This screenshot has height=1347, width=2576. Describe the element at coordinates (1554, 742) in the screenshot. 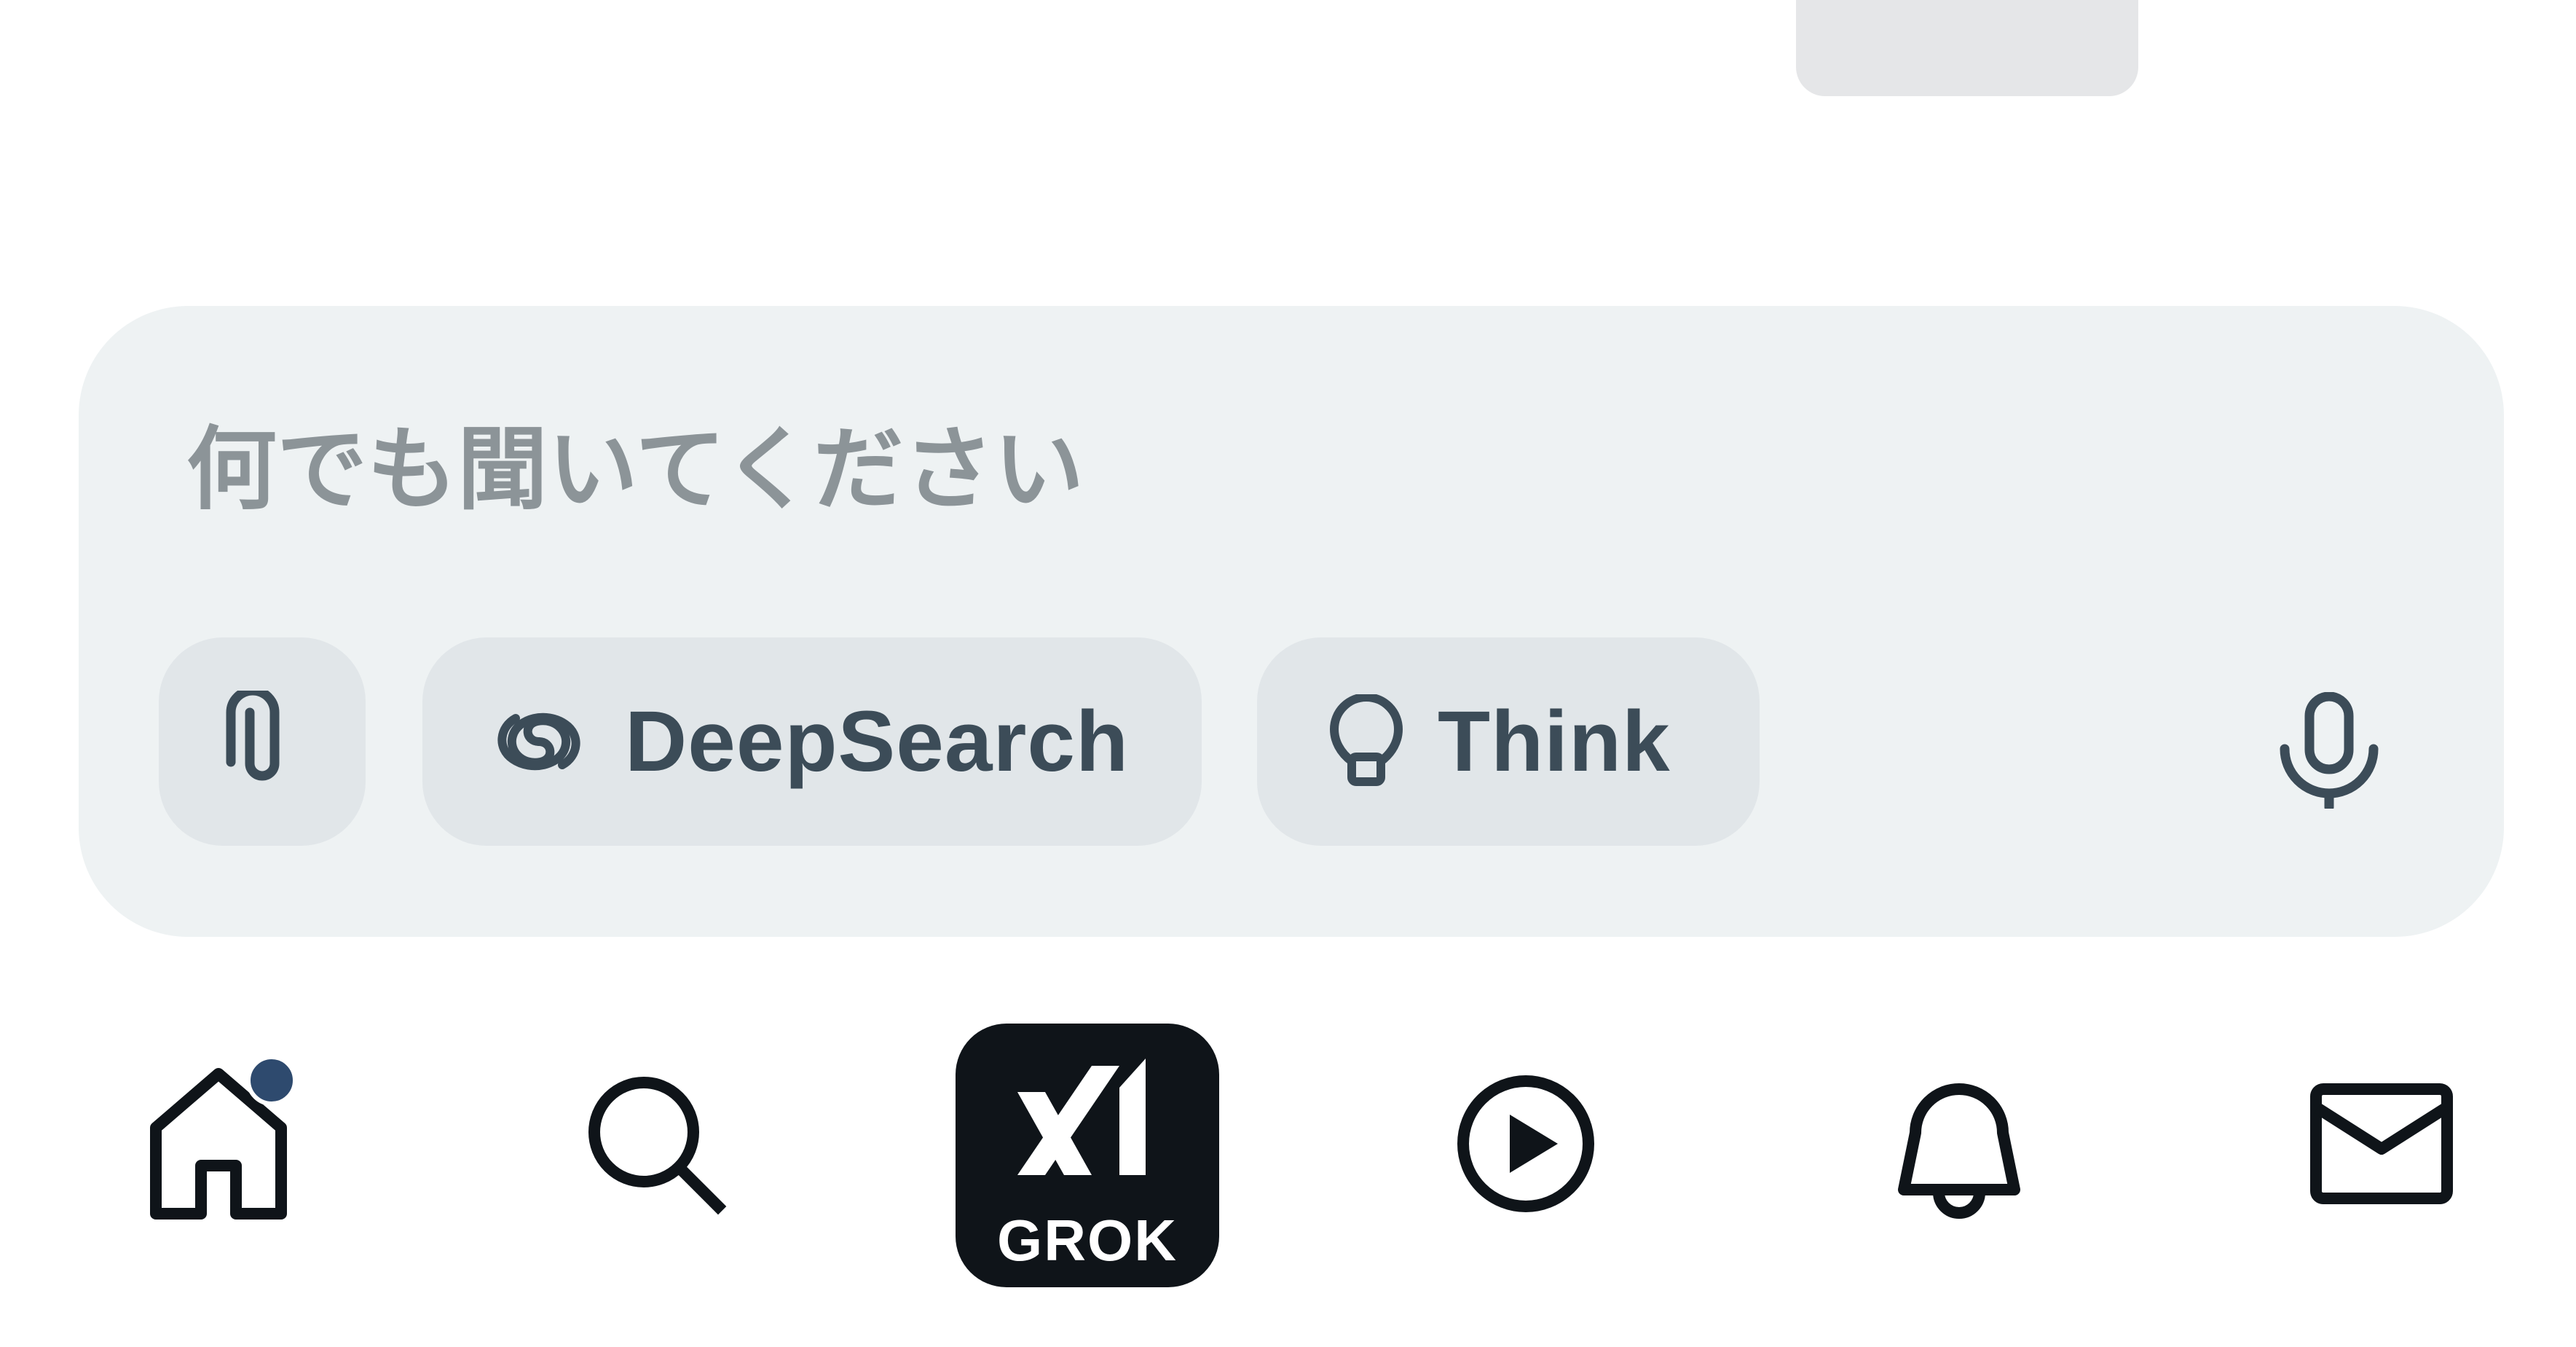

I see `think-label: Think` at that location.